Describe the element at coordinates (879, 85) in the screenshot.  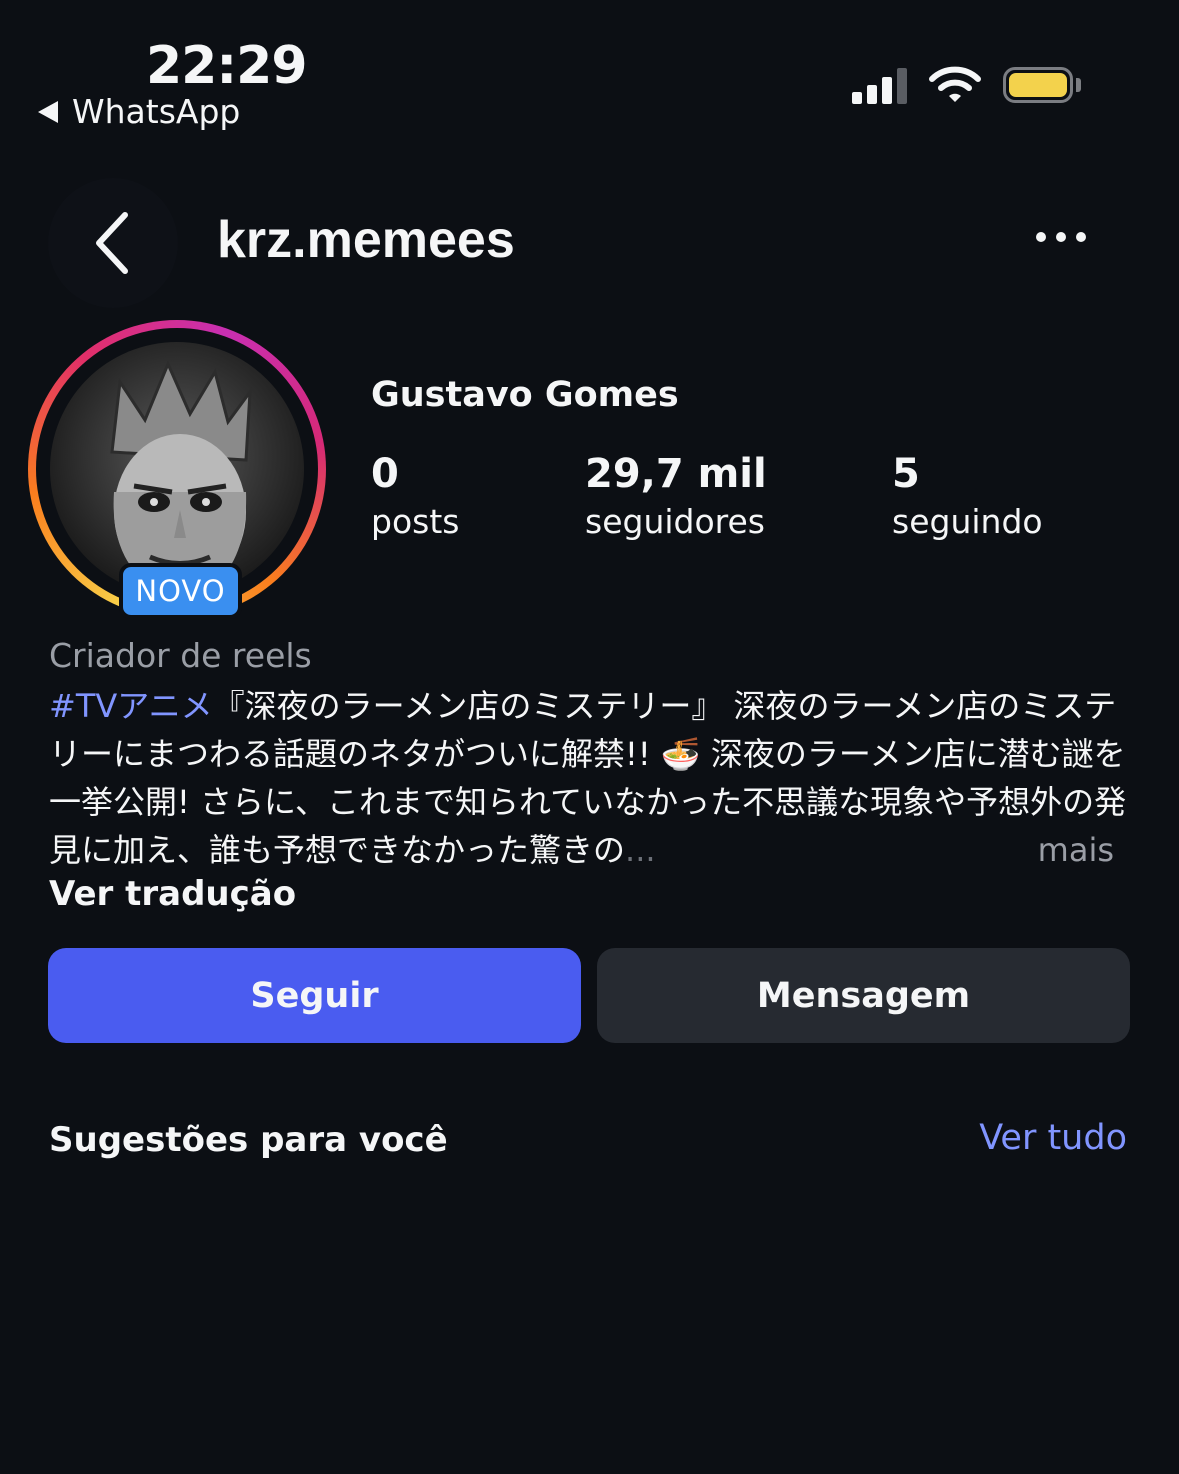
I see `cellular-signal-icon` at that location.